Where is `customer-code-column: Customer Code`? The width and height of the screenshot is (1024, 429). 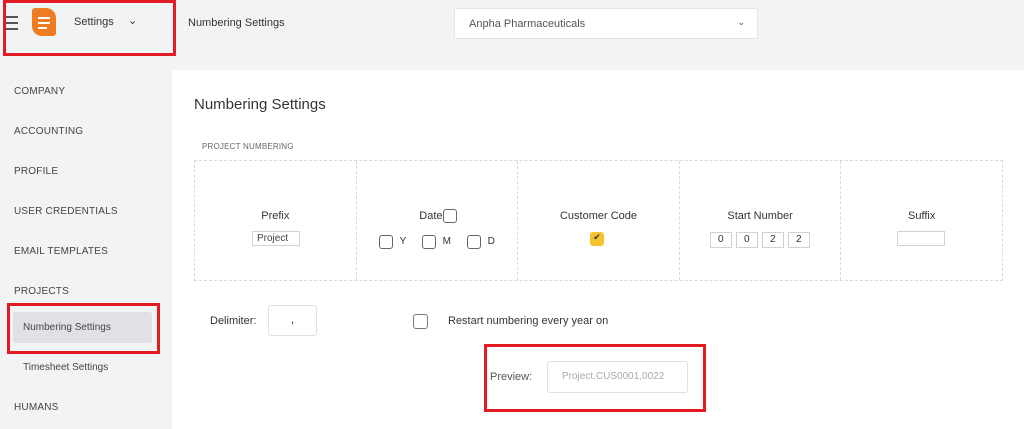 customer-code-column: Customer Code is located at coordinates (599, 220).